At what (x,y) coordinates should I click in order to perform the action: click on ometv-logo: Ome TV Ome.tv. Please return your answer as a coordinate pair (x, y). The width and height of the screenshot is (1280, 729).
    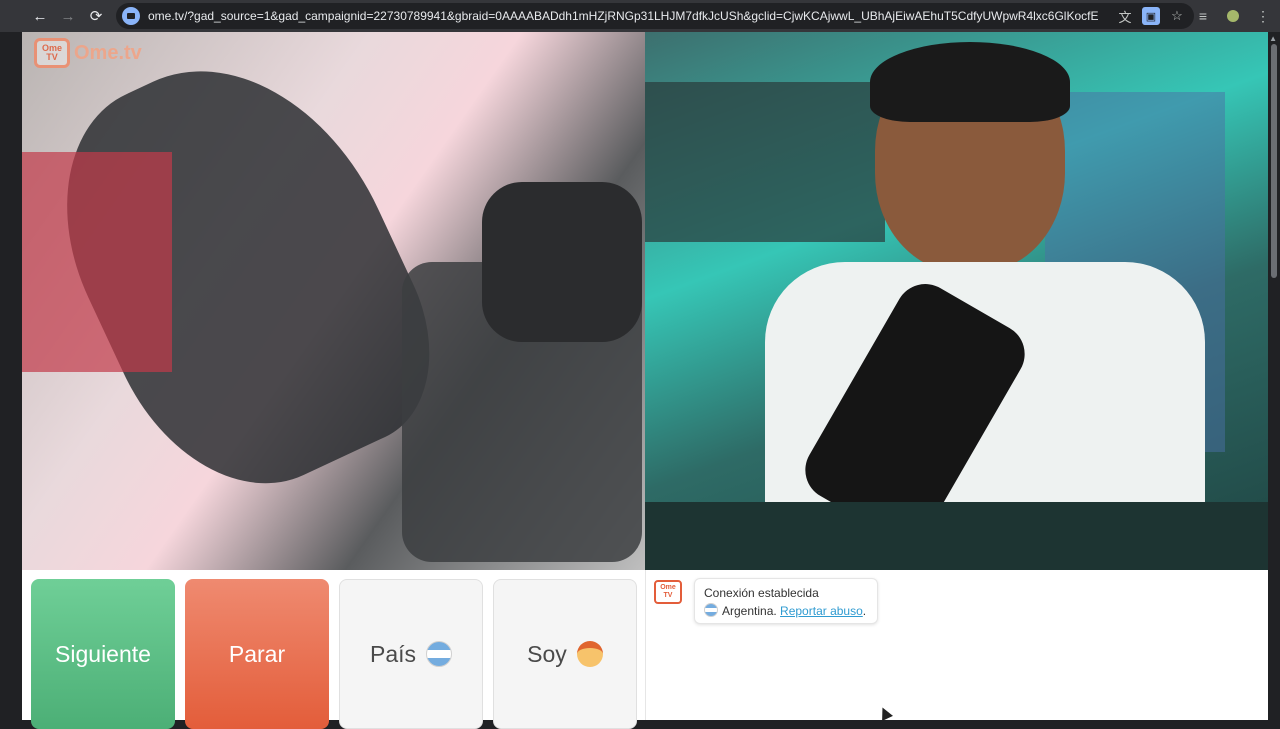
    Looking at the image, I should click on (88, 53).